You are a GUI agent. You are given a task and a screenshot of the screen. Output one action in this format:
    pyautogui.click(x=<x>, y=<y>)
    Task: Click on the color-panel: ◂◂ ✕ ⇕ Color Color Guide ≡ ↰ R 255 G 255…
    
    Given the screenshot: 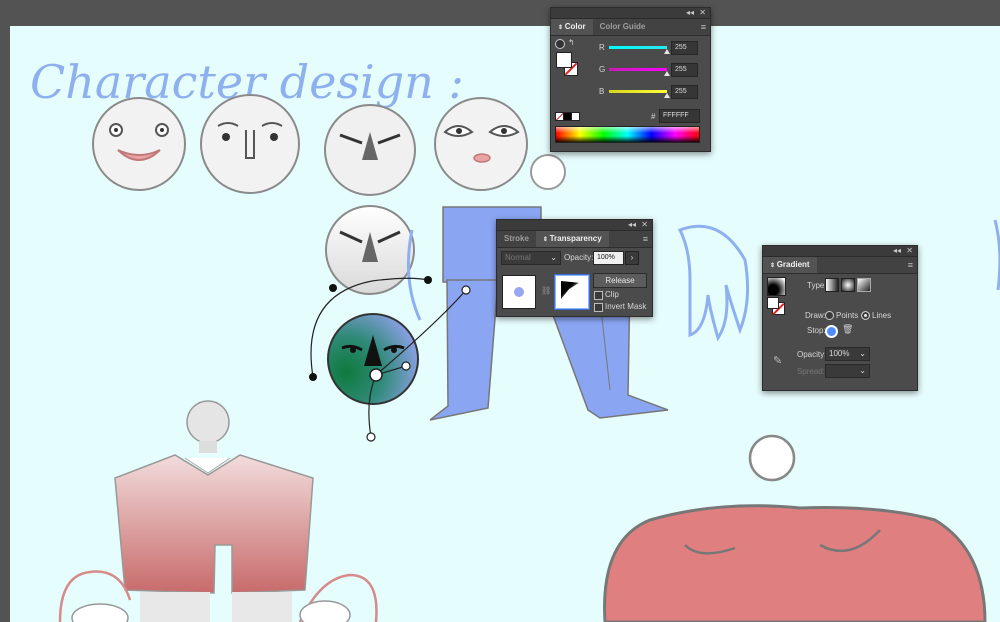 What is the action you would take?
    pyautogui.click(x=630, y=79)
    